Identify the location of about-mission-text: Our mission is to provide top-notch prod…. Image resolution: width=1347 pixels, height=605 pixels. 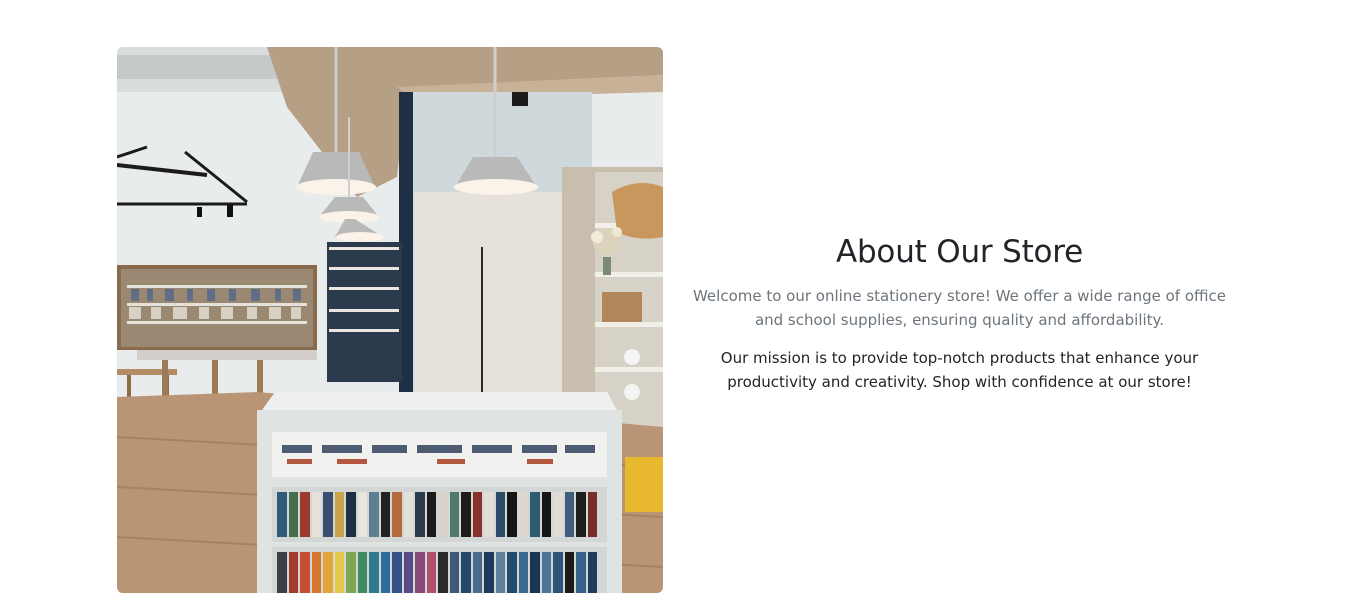
(959, 370).